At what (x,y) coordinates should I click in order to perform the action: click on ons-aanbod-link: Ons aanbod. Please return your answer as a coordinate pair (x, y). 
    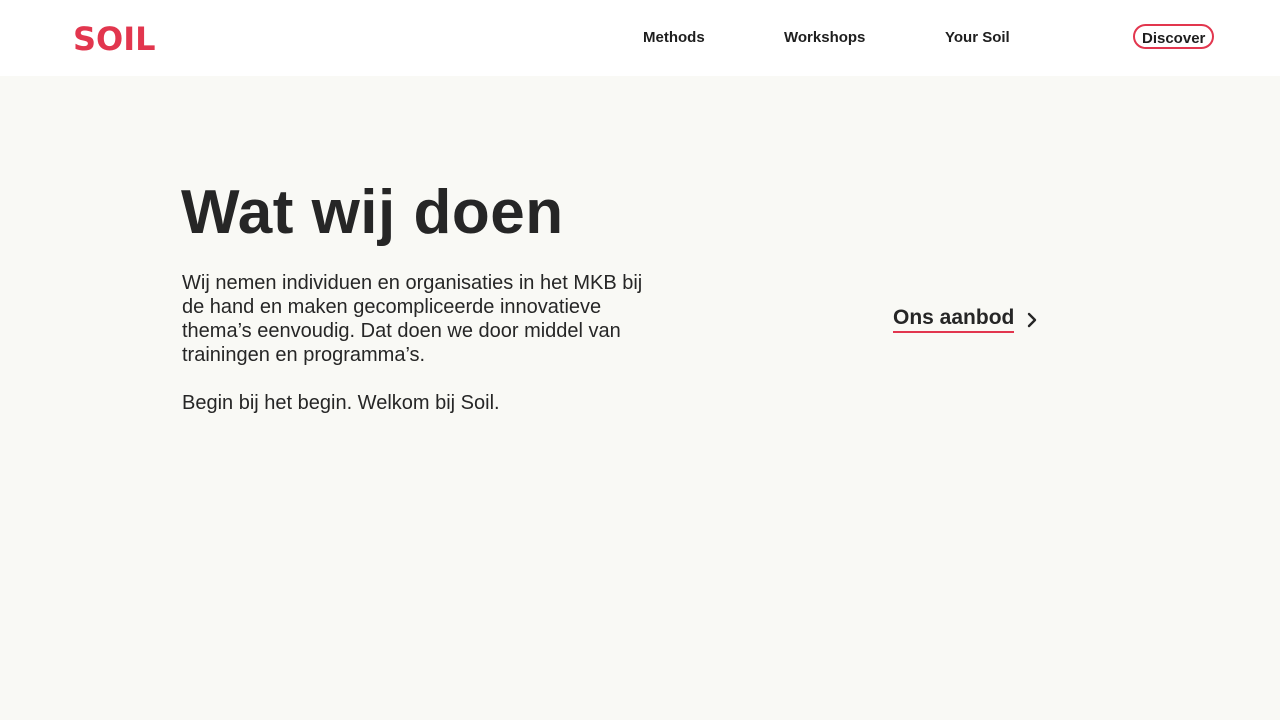
    Looking at the image, I should click on (965, 319).